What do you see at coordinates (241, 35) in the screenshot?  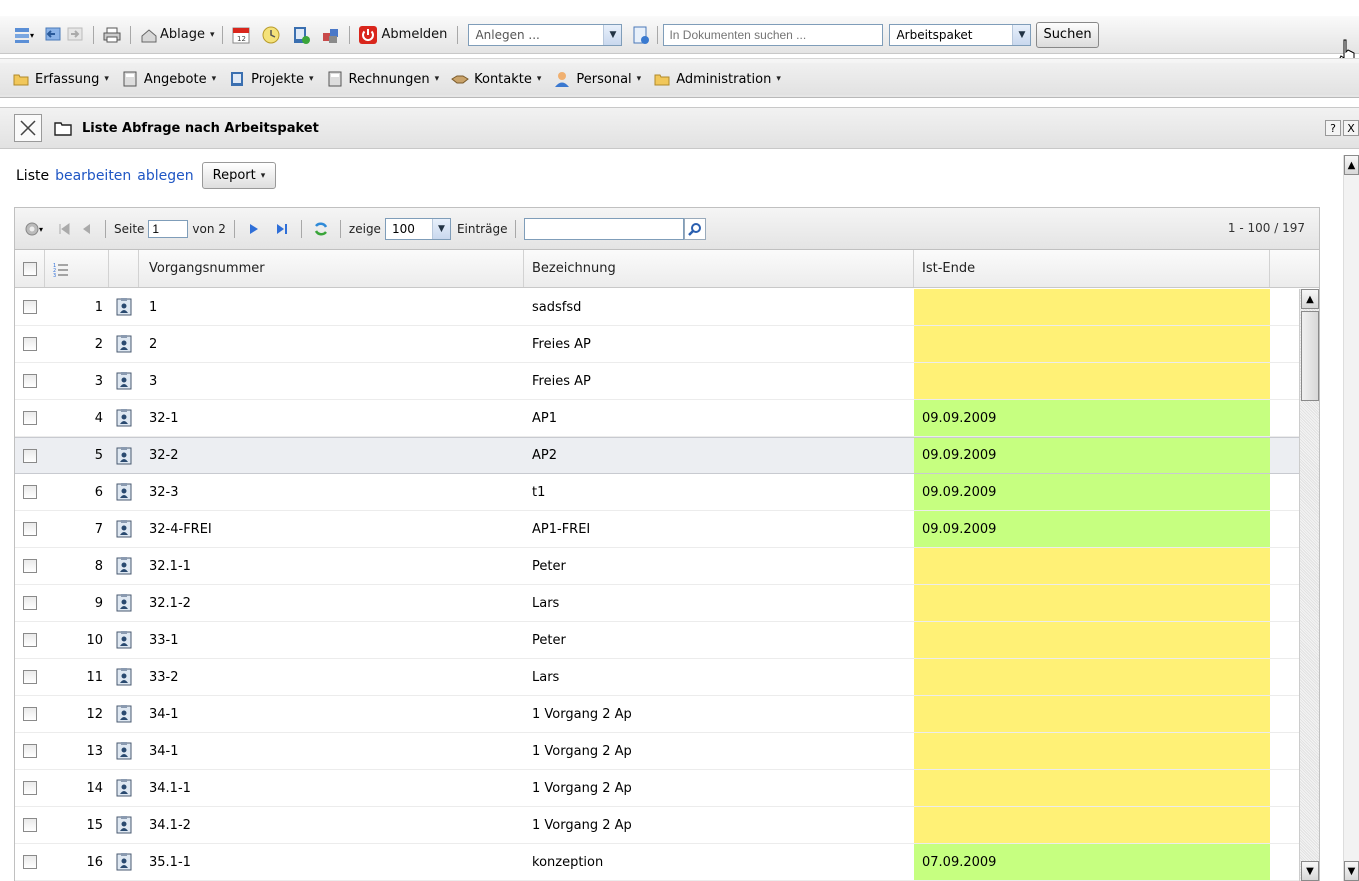 I see `calendar-icon: 12` at bounding box center [241, 35].